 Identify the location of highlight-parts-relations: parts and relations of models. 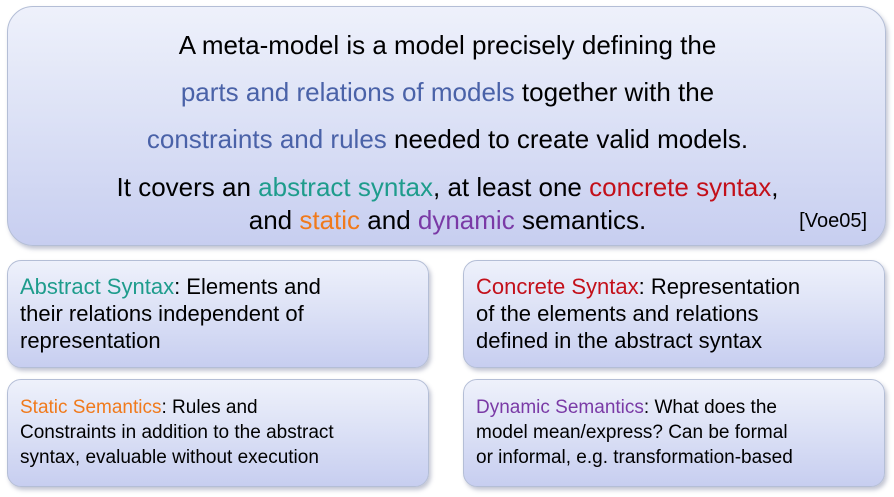
(347, 92).